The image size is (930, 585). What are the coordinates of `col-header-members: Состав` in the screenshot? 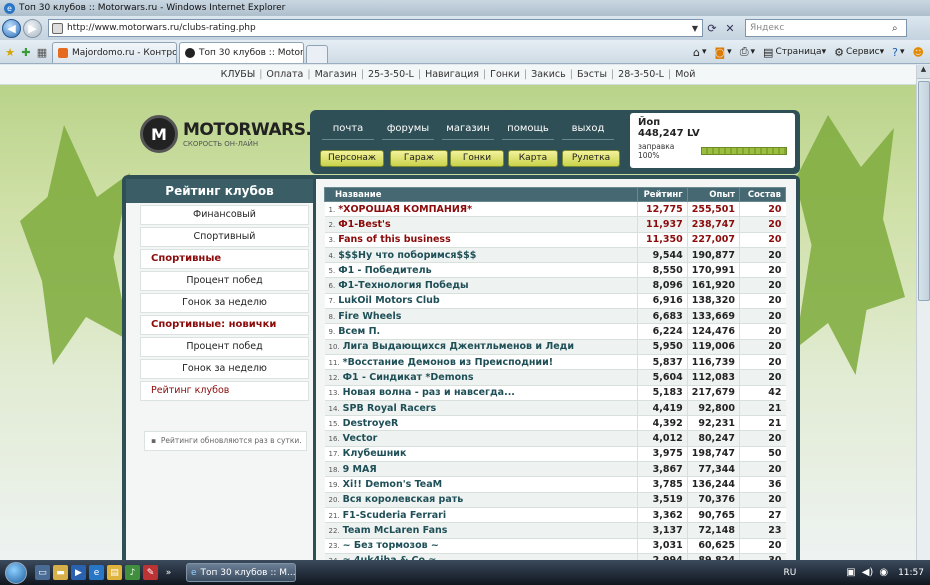 It's located at (762, 194).